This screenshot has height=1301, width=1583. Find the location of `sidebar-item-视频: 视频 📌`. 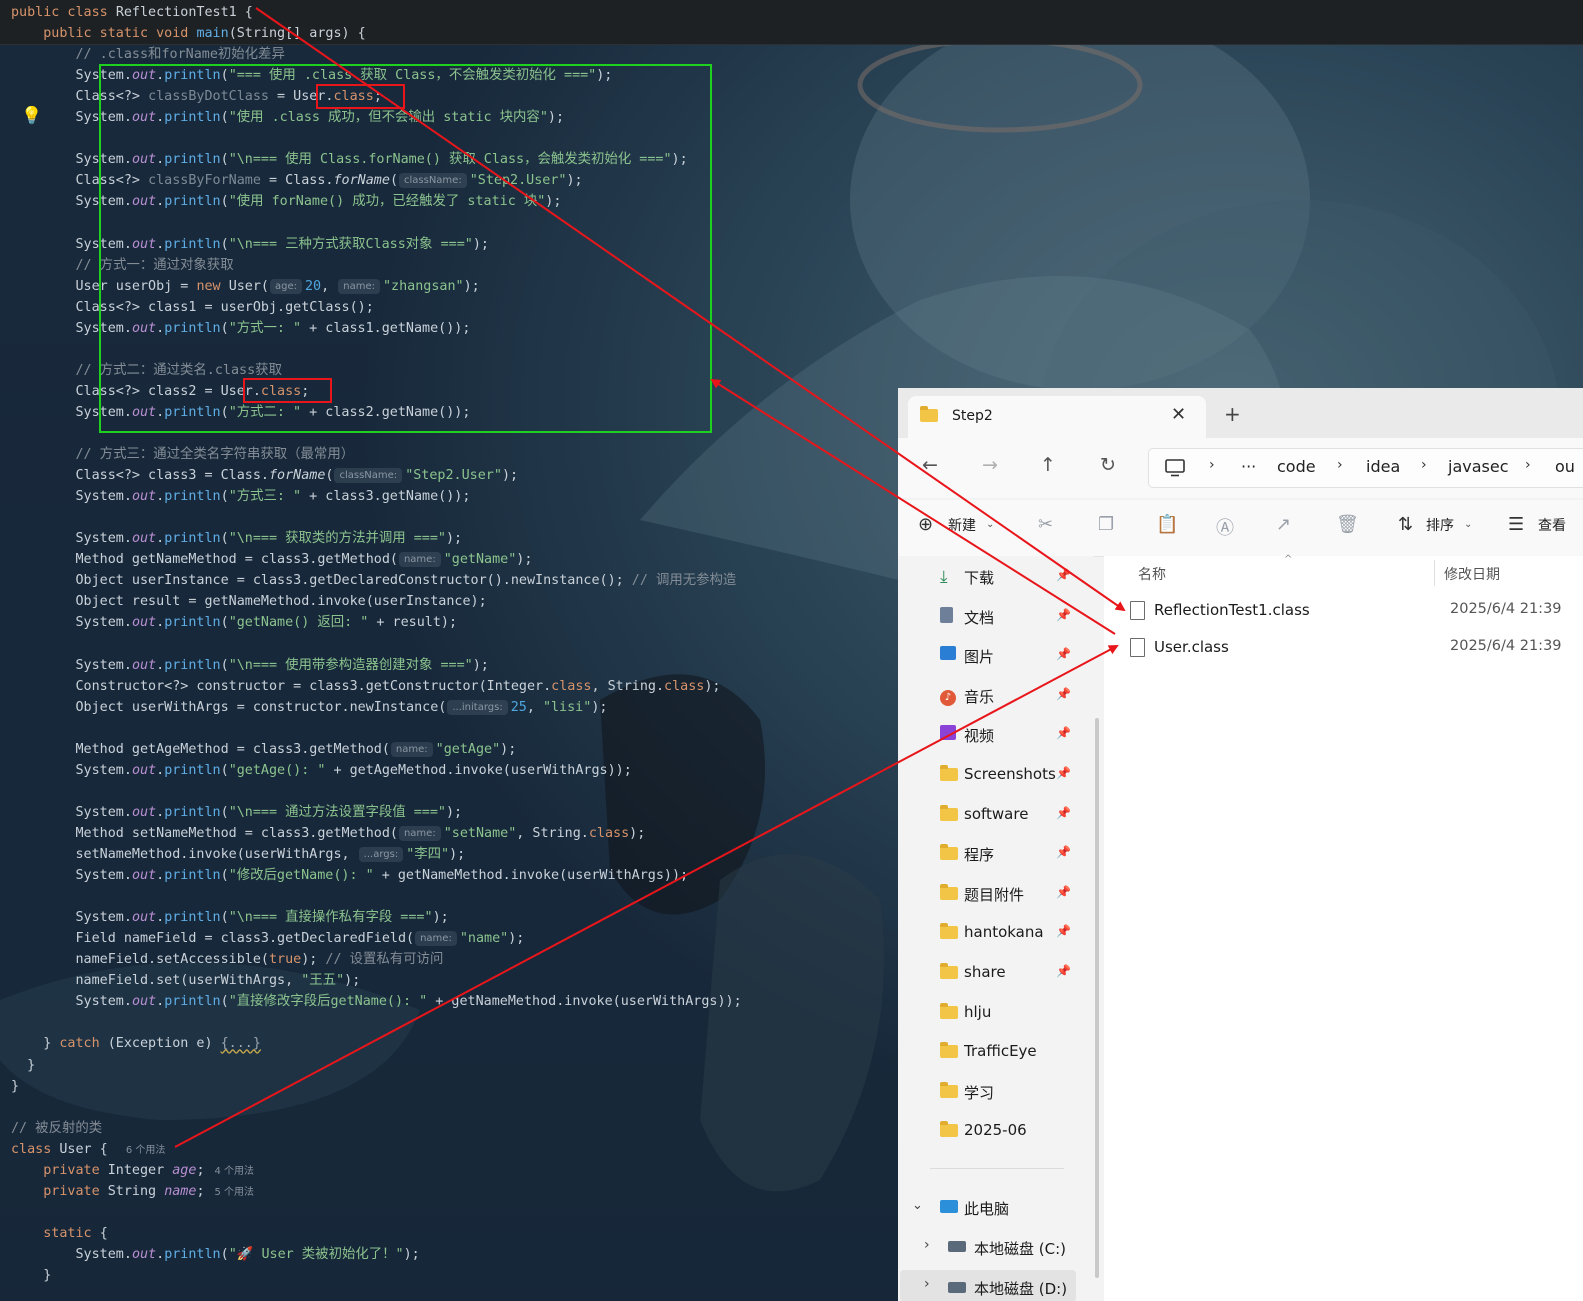

sidebar-item-视频: 视频 📌 is located at coordinates (1010, 734).